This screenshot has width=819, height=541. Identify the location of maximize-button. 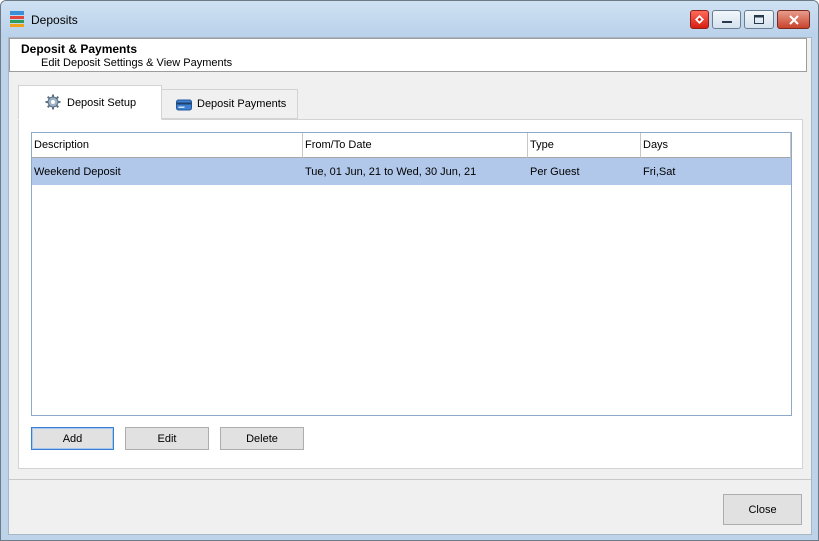
(759, 19).